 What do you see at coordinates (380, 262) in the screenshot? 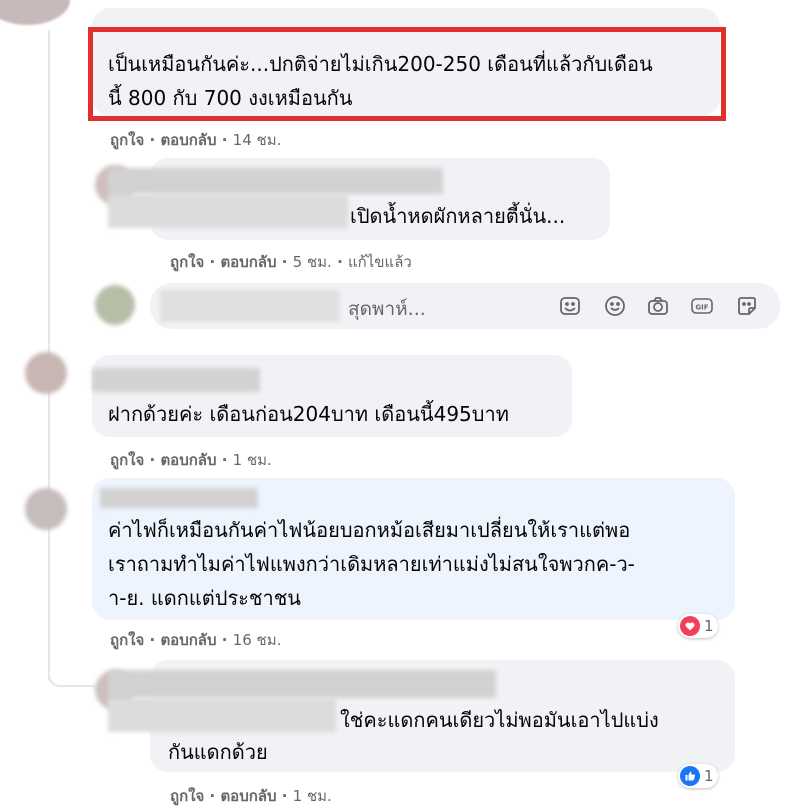
I see `edited-label: แก้ไขแล้ว` at bounding box center [380, 262].